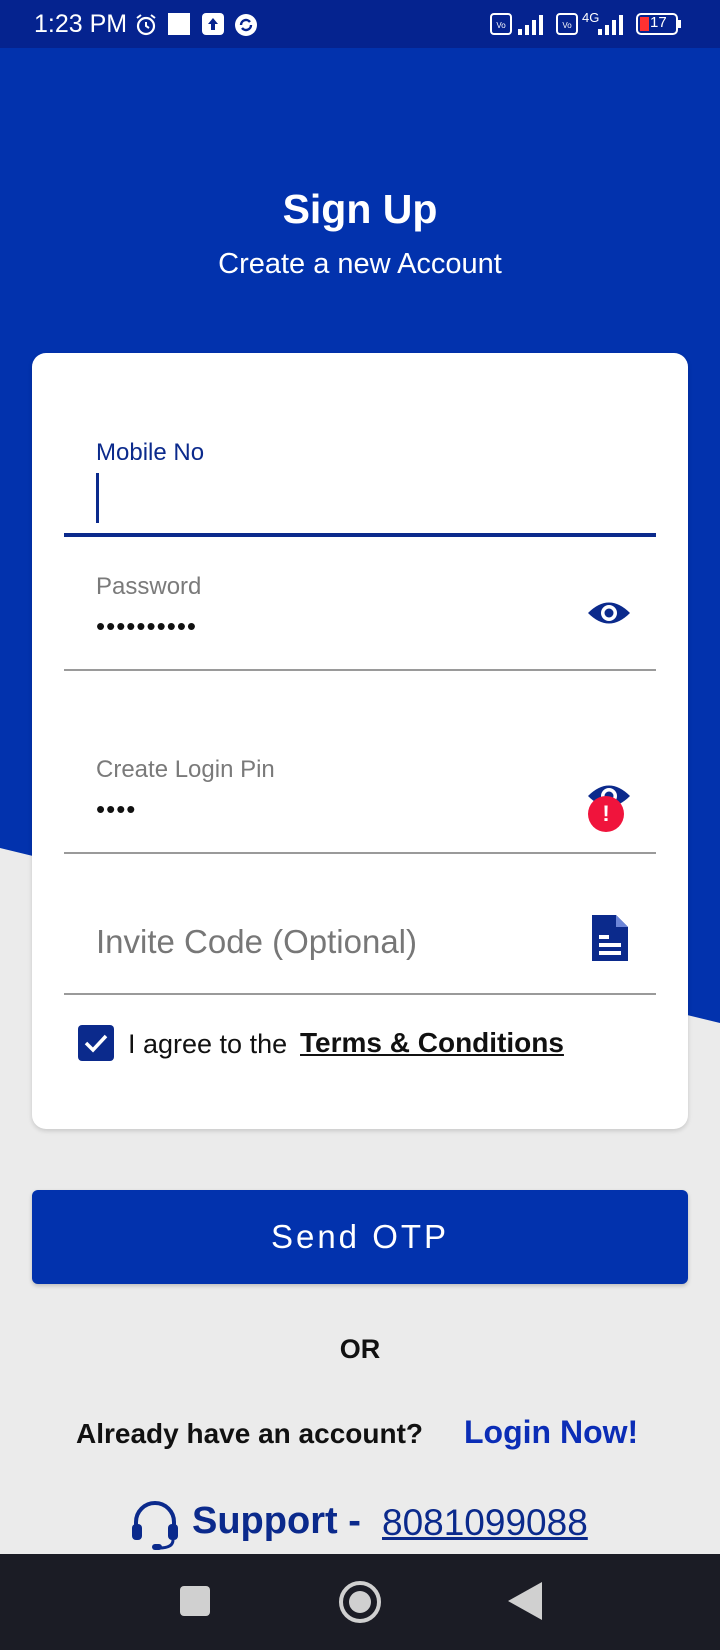 Image resolution: width=720 pixels, height=1650 pixels. Describe the element at coordinates (360, 994) in the screenshot. I see `invite-underline` at that location.